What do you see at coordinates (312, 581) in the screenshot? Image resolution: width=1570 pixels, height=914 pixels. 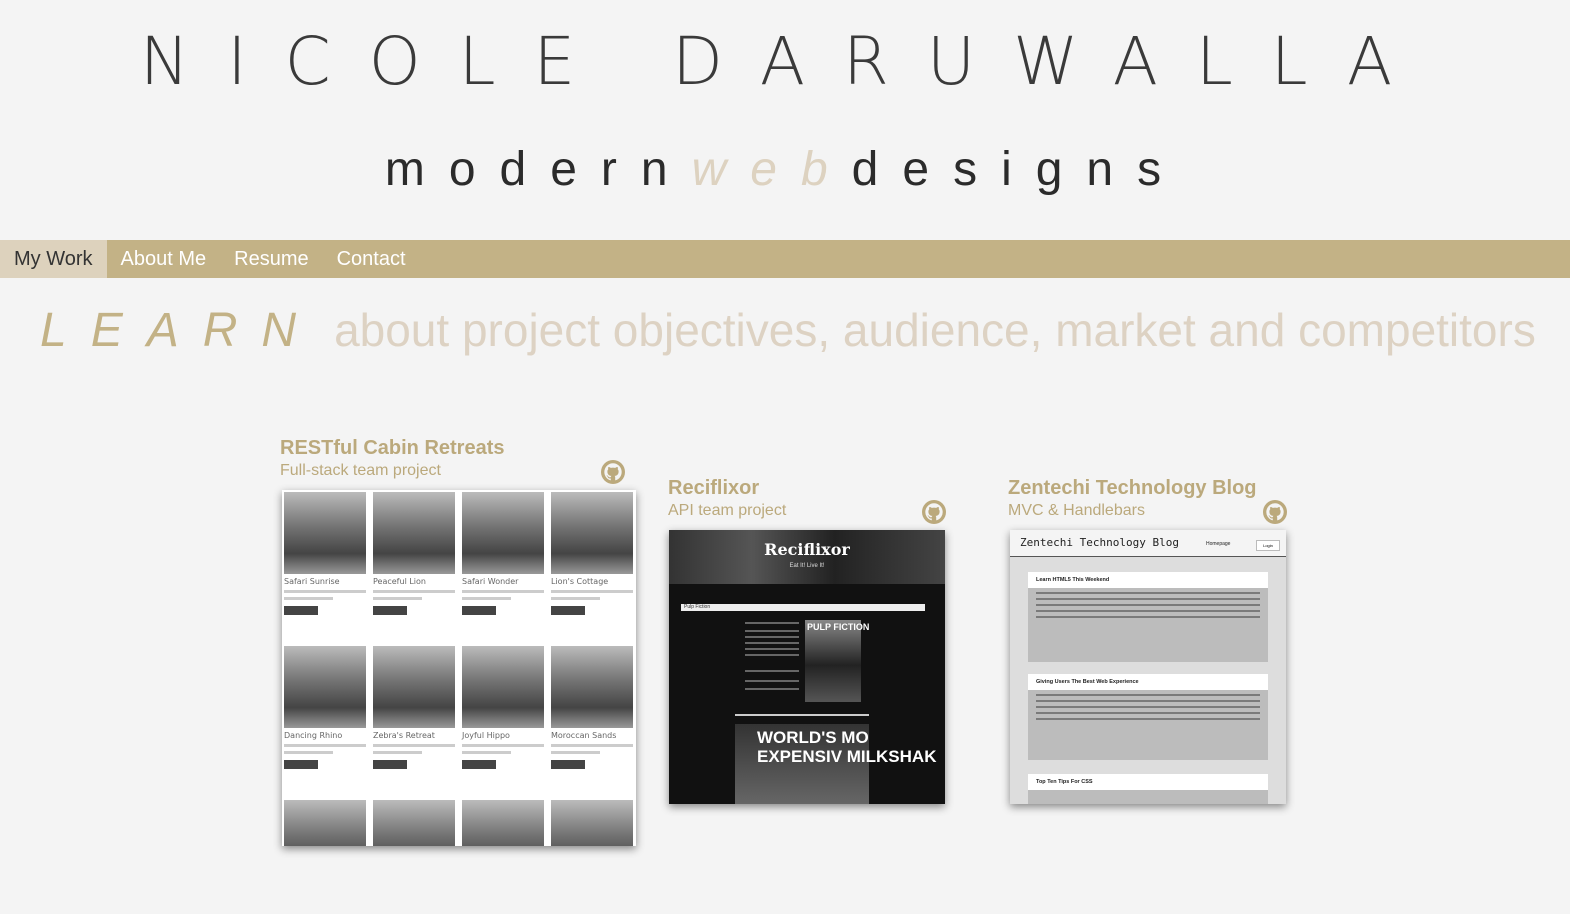 I see `listing-name: Safari Sunrise` at bounding box center [312, 581].